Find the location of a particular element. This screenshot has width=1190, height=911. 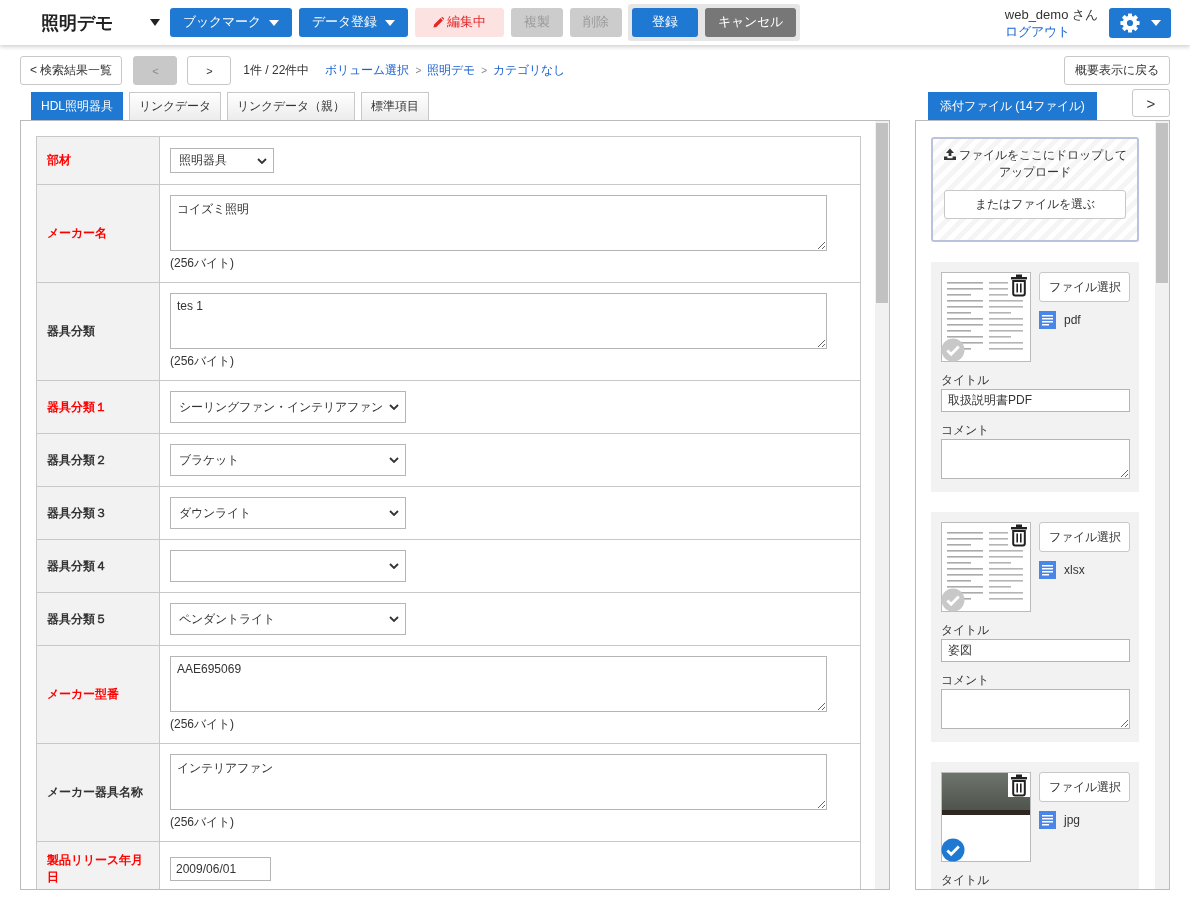

primary-button: 登録 is located at coordinates (665, 22).